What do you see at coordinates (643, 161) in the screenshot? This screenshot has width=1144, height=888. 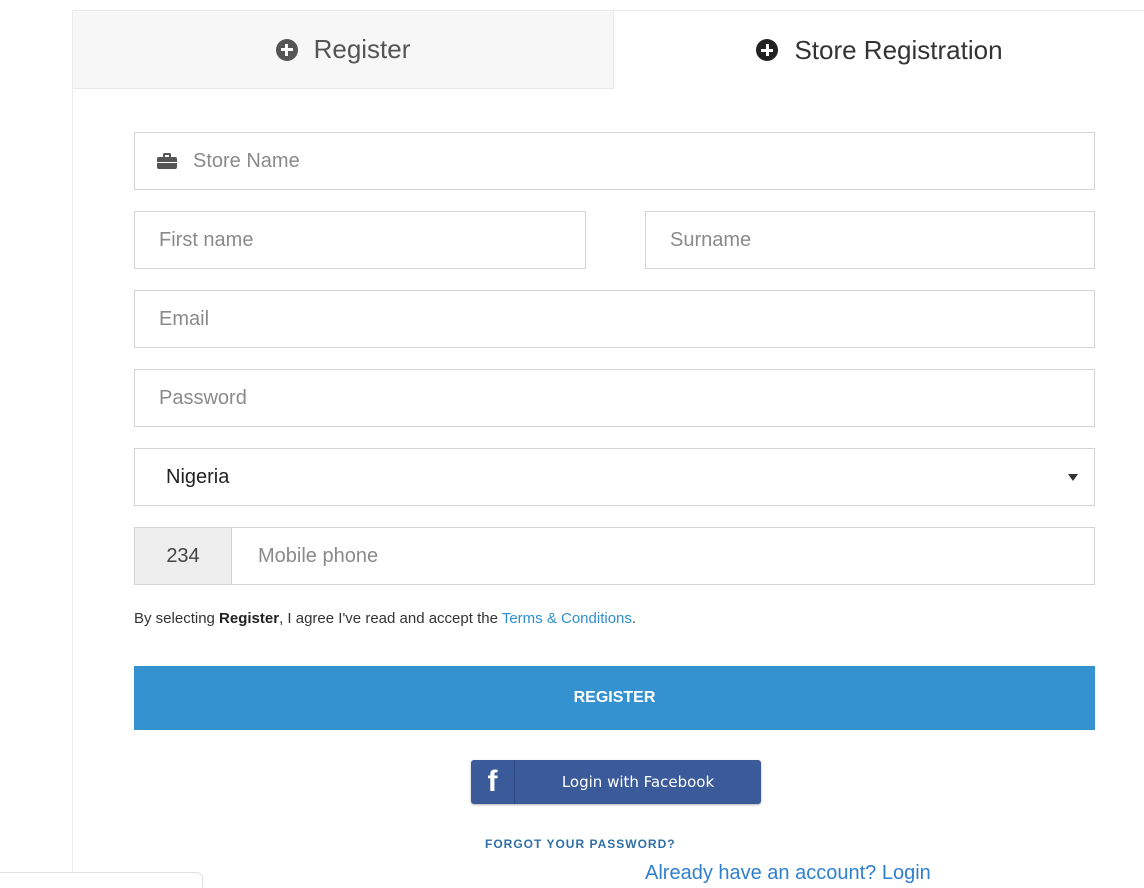 I see `store-name-input` at bounding box center [643, 161].